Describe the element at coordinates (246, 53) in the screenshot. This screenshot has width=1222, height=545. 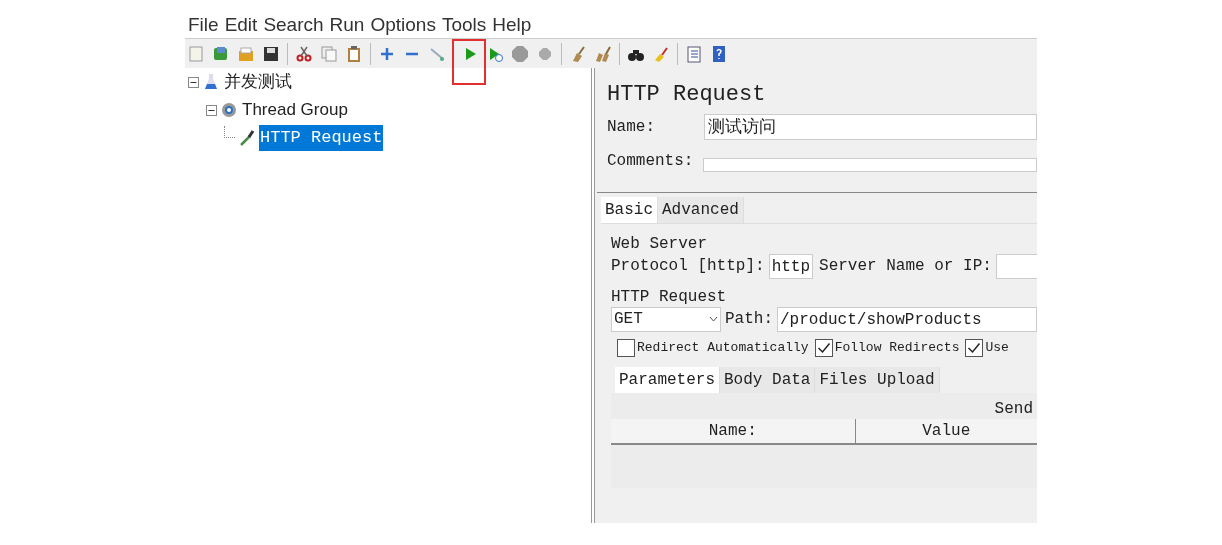
I see `folder-icon` at that location.